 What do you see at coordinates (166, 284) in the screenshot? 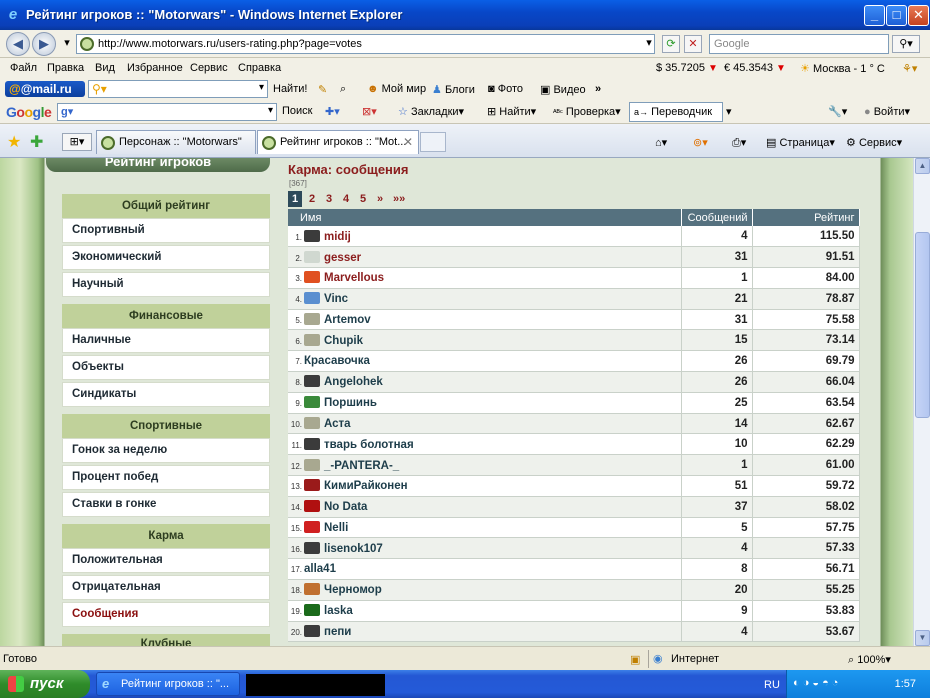
I see `sidebar-item-science: Научный` at bounding box center [166, 284].